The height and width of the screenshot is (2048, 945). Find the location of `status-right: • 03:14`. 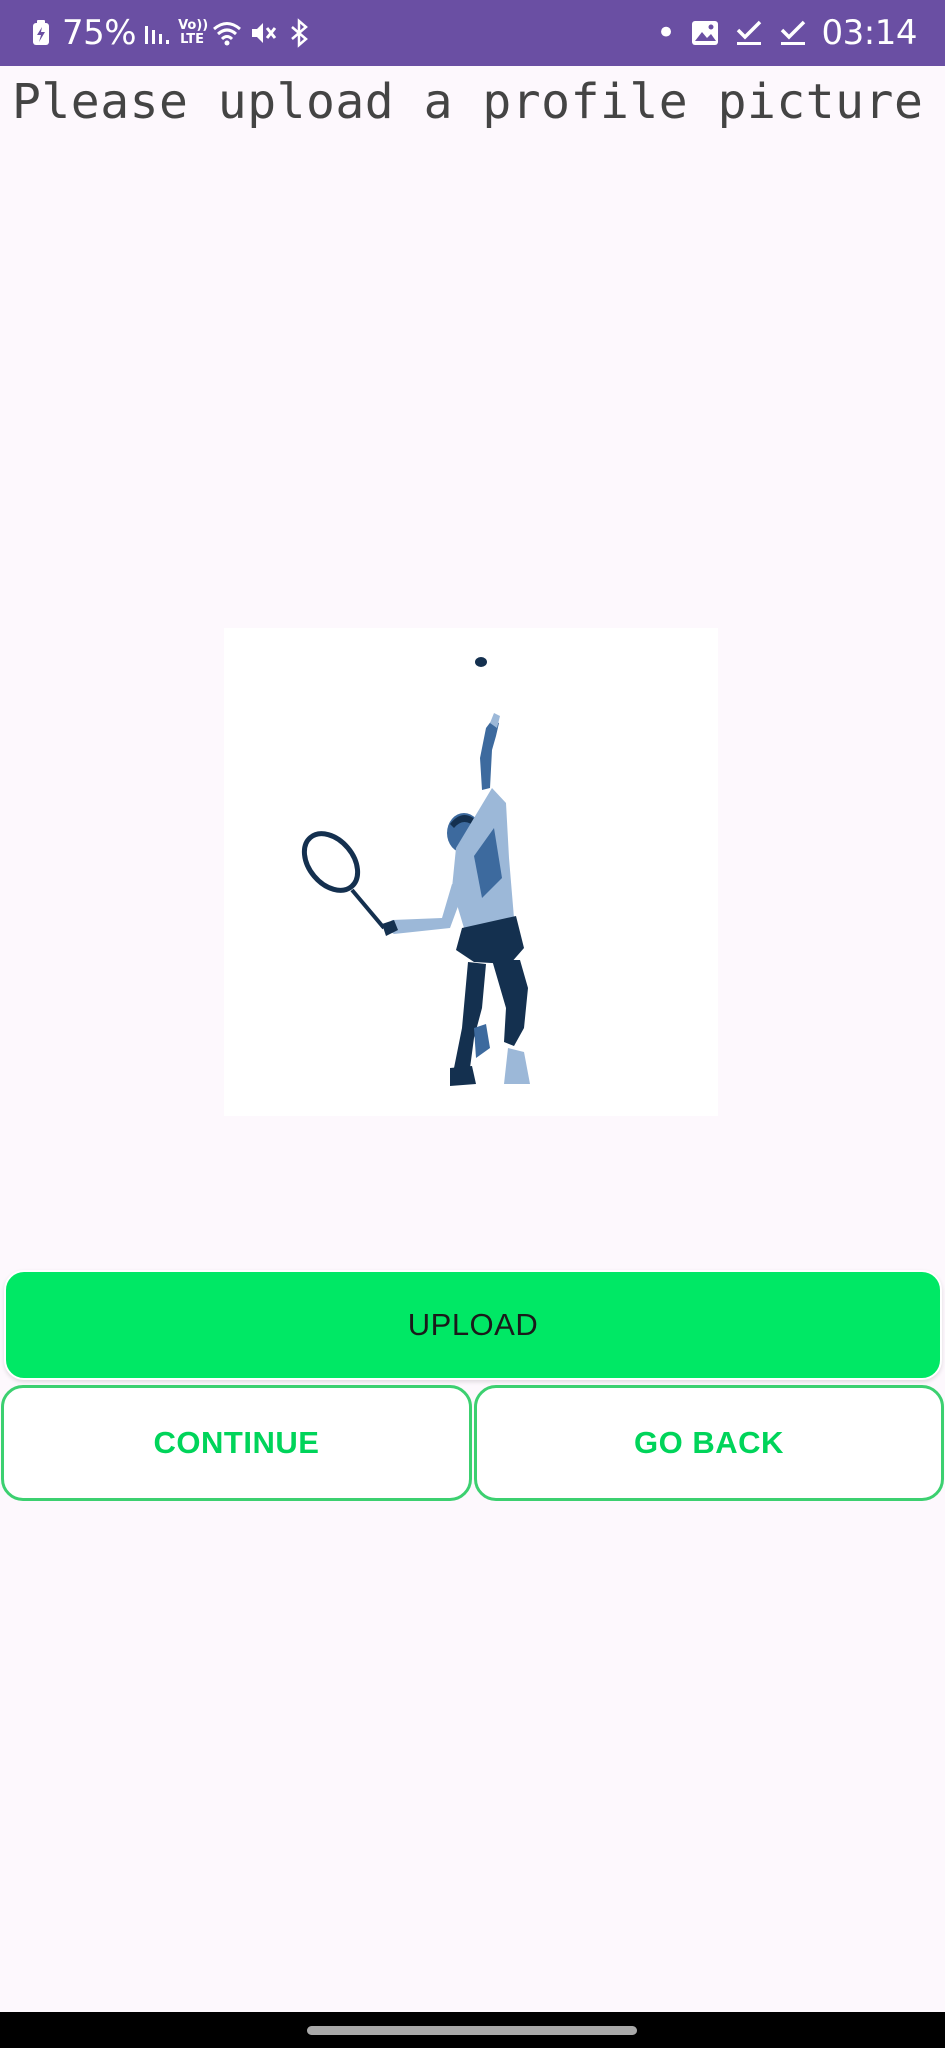

status-right: • 03:14 is located at coordinates (786, 33).